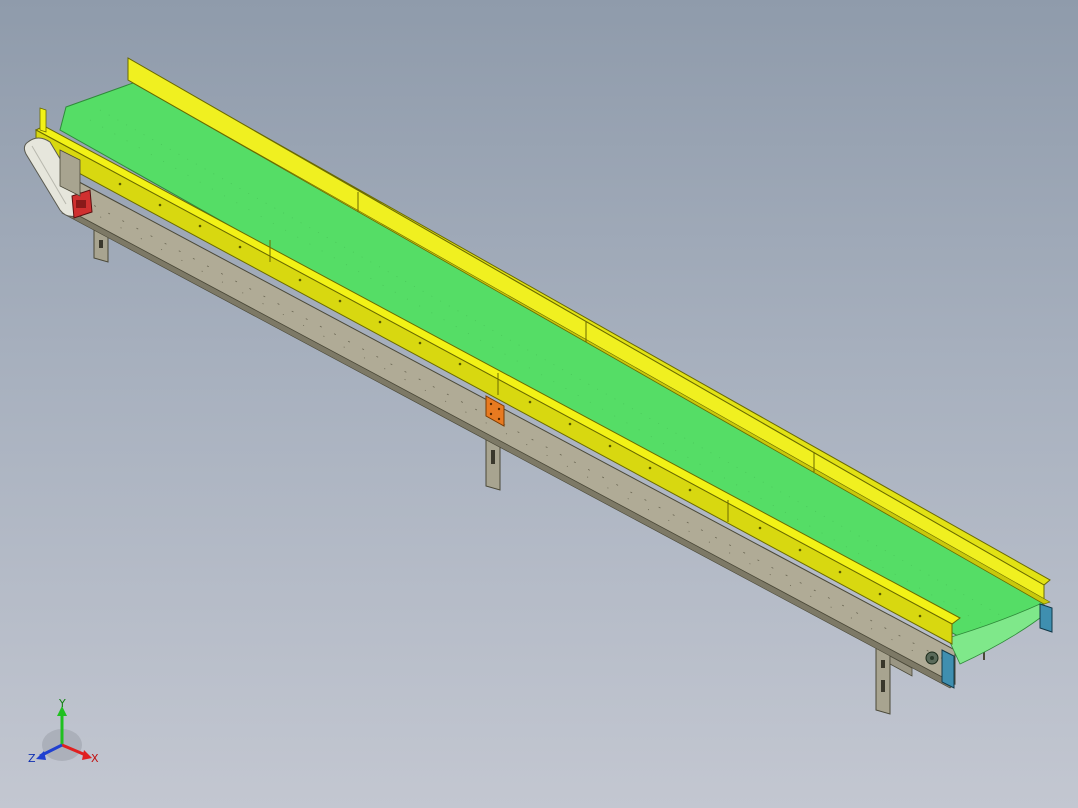  I want to click on orientation-triad: Y X Z, so click(63, 731).